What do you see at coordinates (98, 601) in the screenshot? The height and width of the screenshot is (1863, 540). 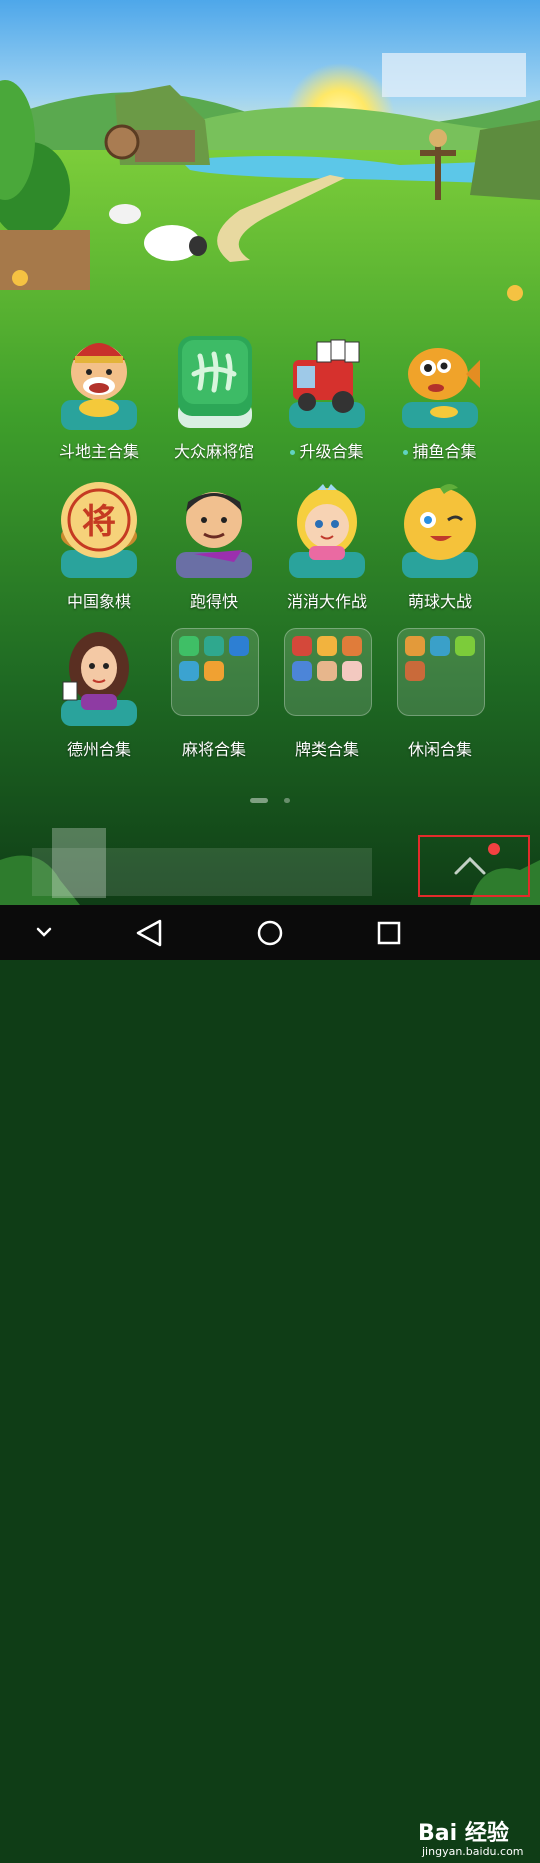 I see `app-label: 中国象棋` at bounding box center [98, 601].